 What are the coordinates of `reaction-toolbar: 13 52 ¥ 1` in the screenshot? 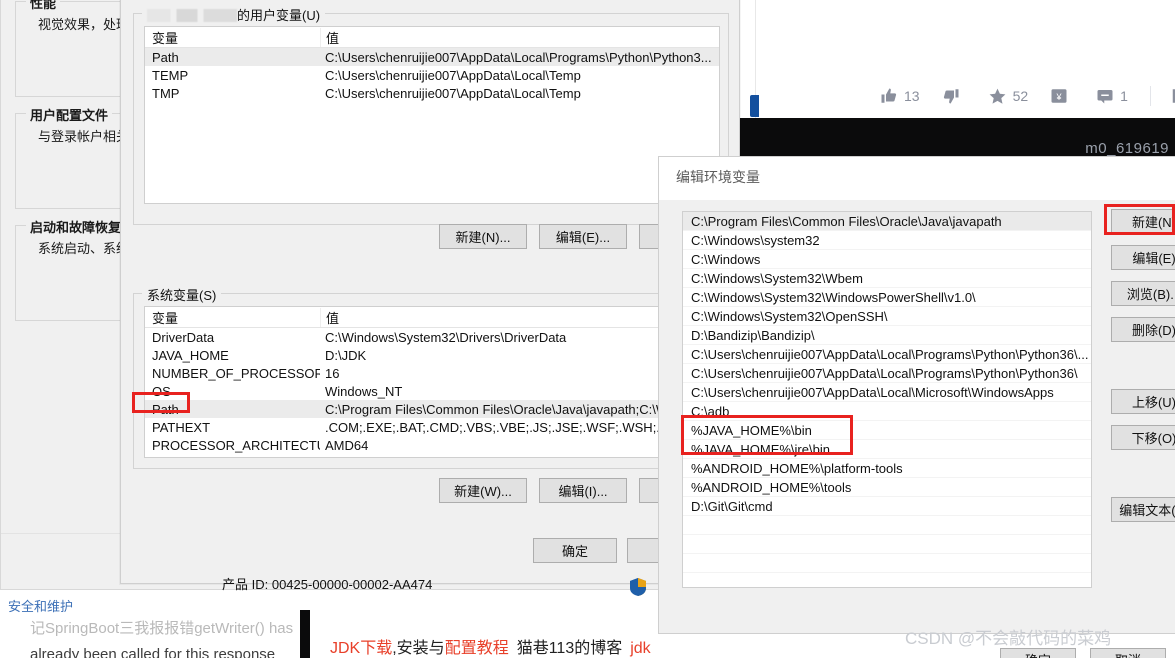 It's located at (1027, 96).